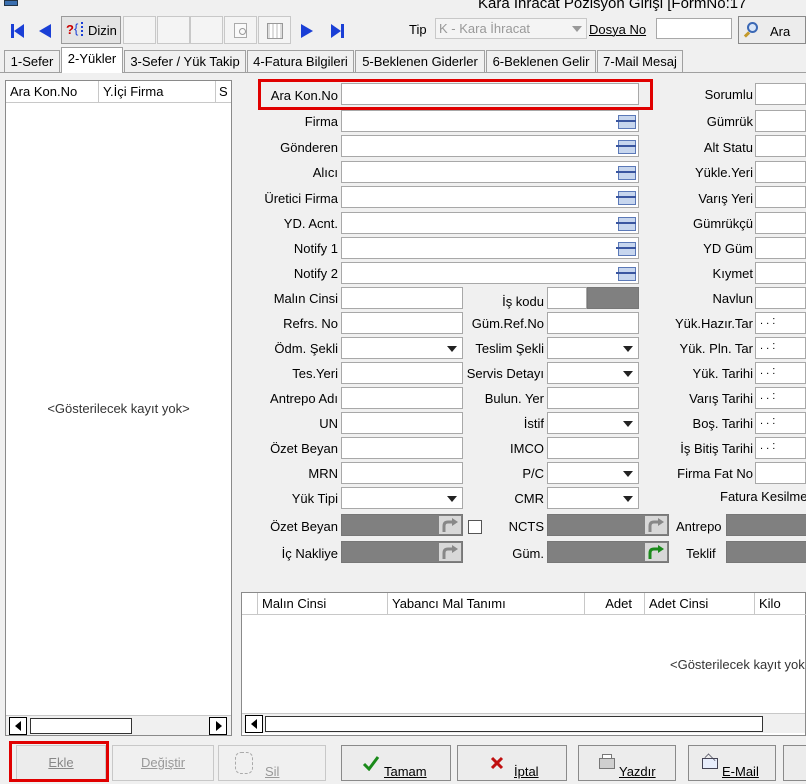  I want to click on yuk-pln-tar-input: . . :, so click(780, 348).